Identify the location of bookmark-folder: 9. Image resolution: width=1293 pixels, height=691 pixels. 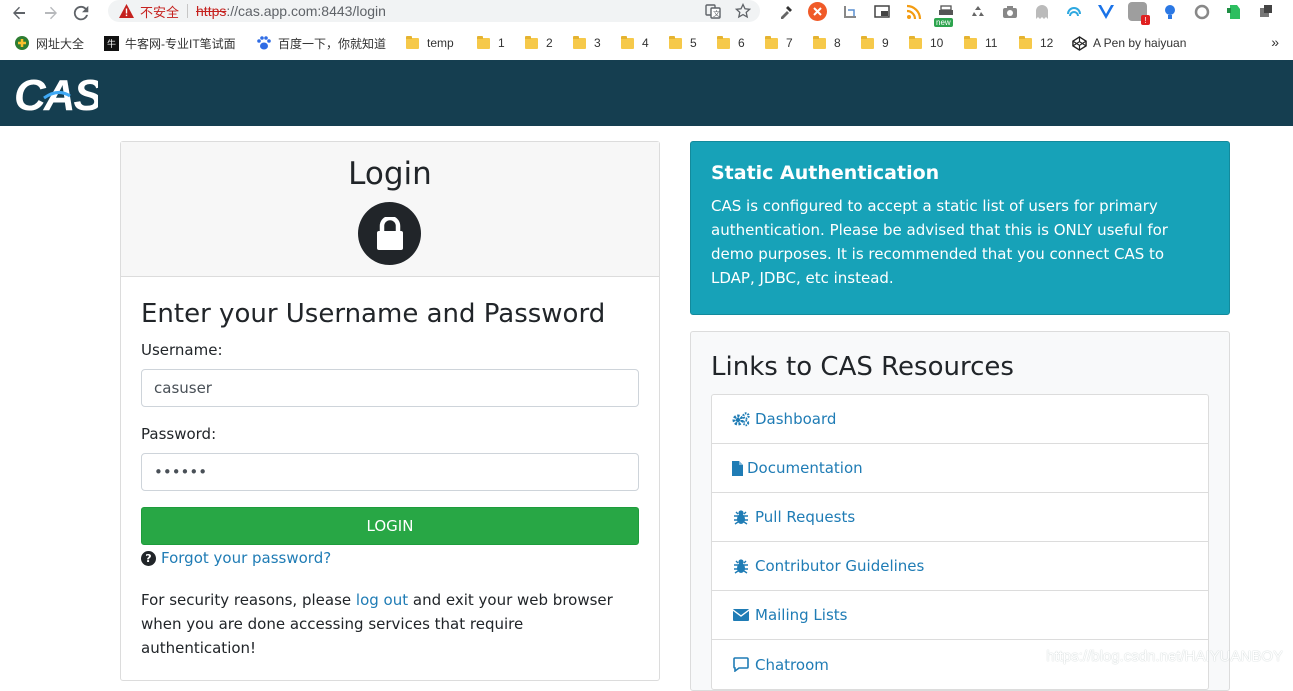
(875, 43).